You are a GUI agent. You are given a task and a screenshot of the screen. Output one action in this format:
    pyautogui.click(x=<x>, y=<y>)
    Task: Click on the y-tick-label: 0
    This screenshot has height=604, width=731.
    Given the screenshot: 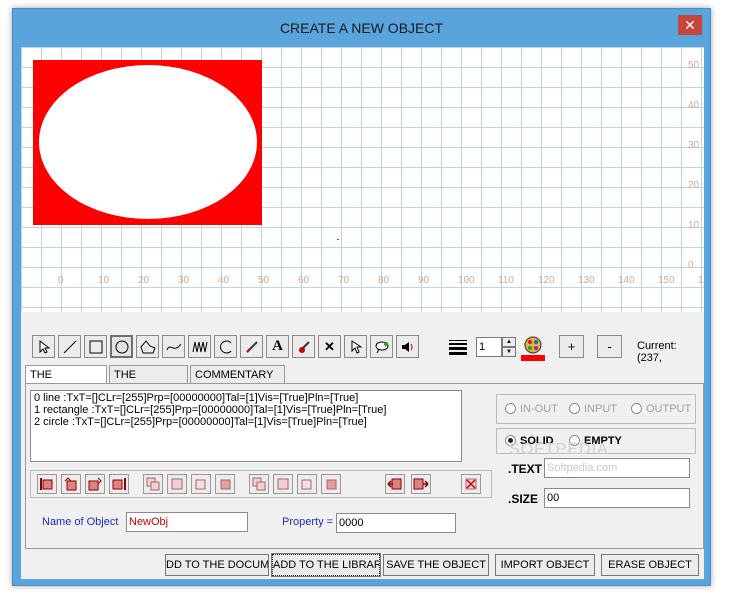 What is the action you would take?
    pyautogui.click(x=691, y=265)
    